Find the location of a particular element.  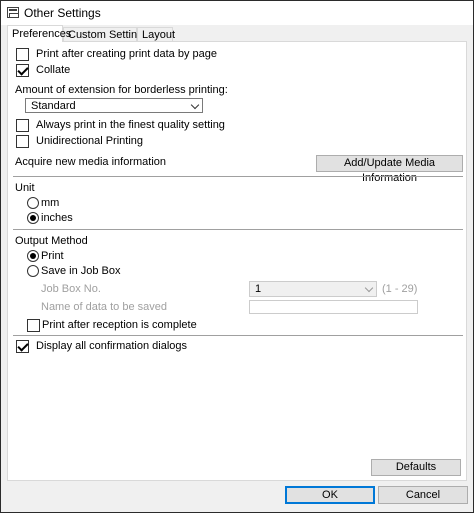

unidirectional-label: Unidirectional Printing is located at coordinates (89, 141).